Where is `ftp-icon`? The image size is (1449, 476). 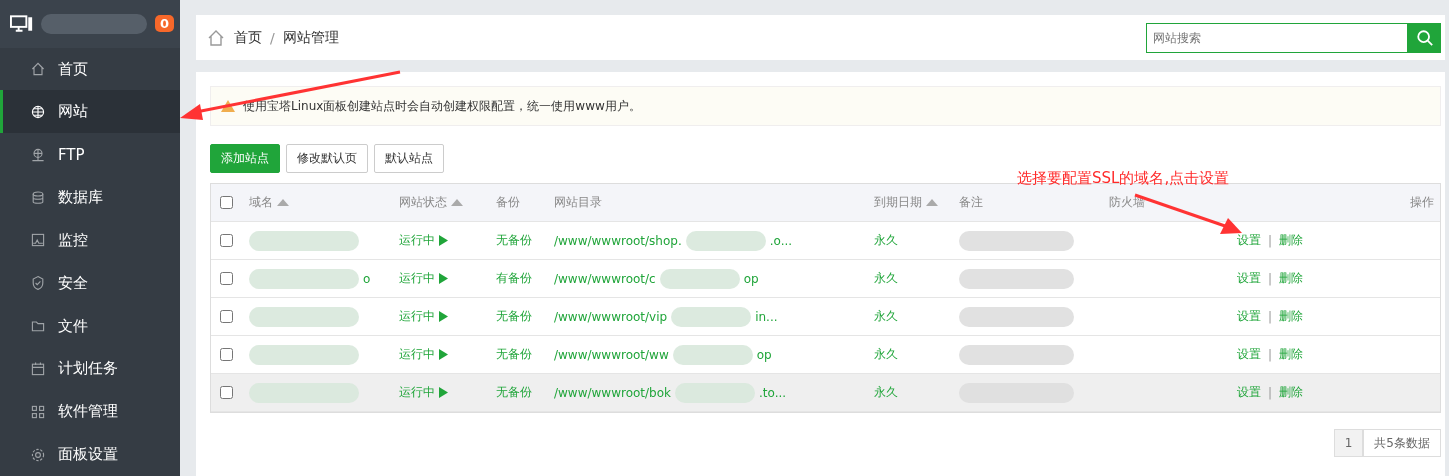 ftp-icon is located at coordinates (38, 154).